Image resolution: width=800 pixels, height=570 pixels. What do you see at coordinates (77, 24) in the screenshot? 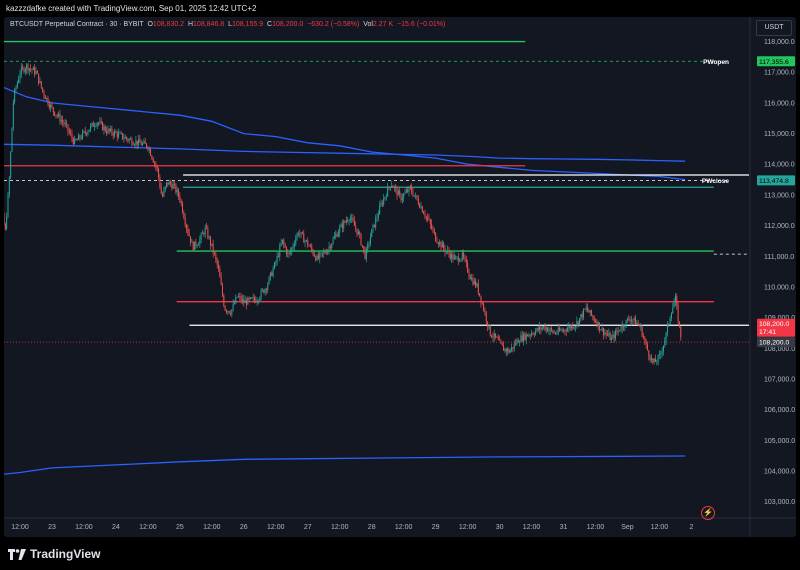
I see `legend-symbol: BTCUSDT Perpetual Contract · 30 · BYBIT` at bounding box center [77, 24].